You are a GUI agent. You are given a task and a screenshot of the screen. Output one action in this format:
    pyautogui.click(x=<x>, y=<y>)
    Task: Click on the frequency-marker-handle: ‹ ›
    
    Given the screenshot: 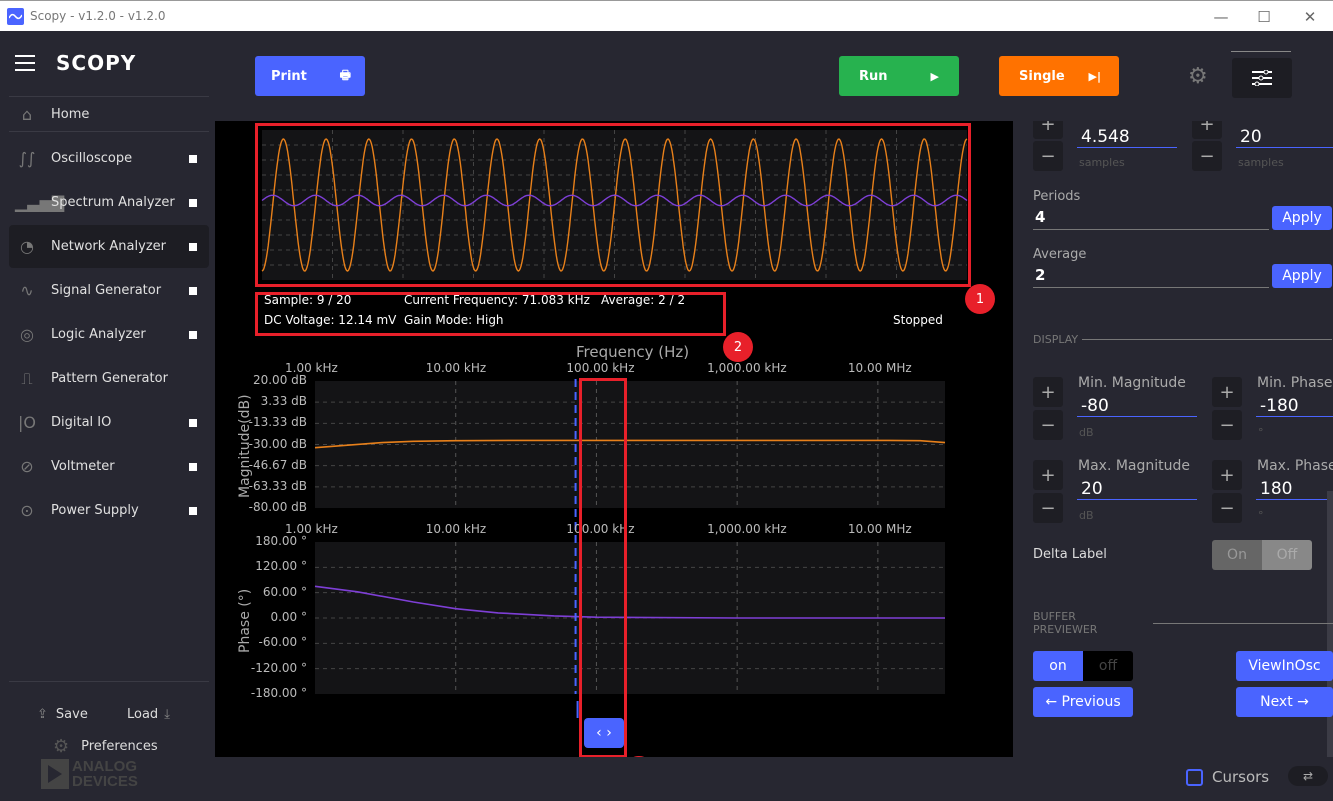 What is the action you would take?
    pyautogui.click(x=604, y=733)
    